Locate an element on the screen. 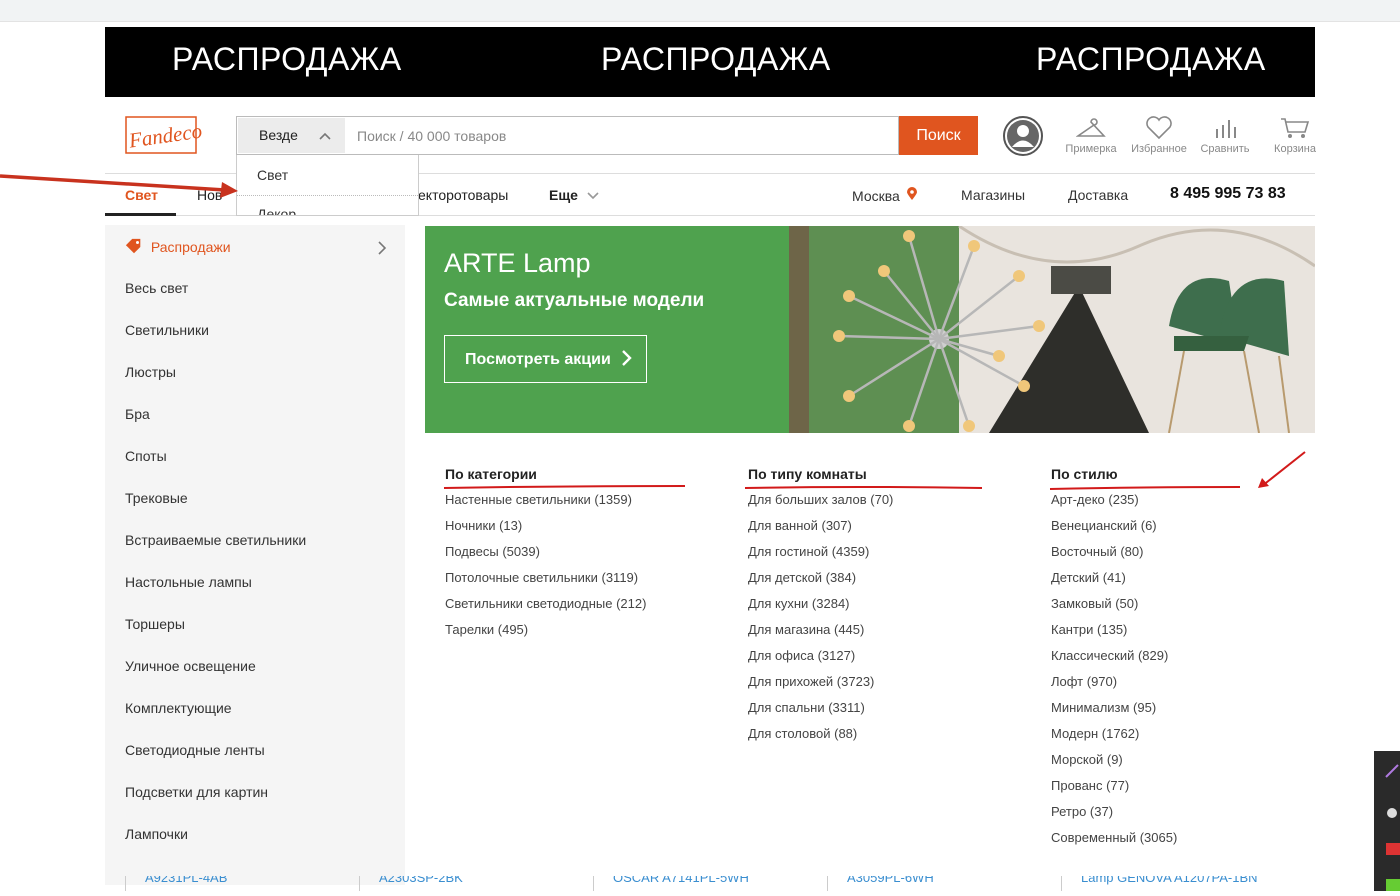  view-promotions-label: Посмотреть акции is located at coordinates (538, 359).